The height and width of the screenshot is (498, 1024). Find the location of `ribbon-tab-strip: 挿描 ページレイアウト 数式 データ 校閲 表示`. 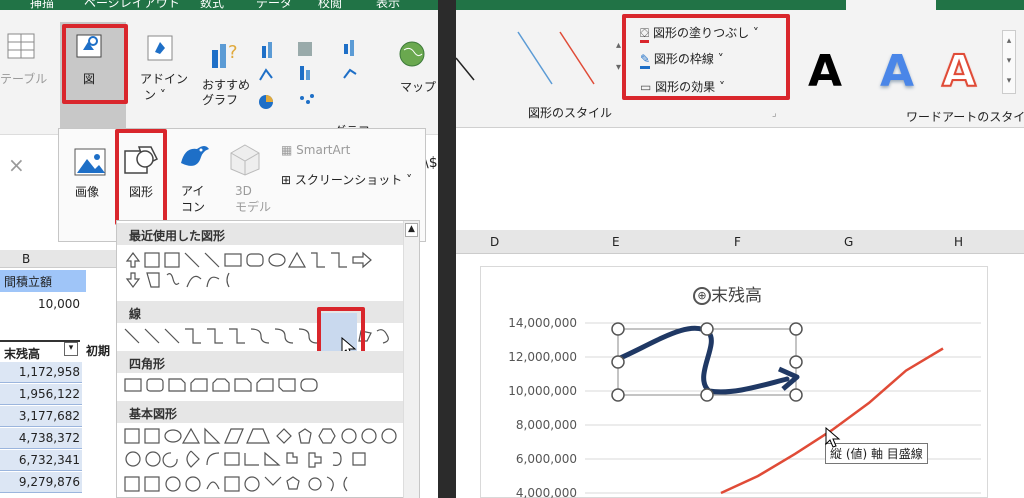

ribbon-tab-strip: 挿描 ページレイアウト 数式 データ 校閲 表示 is located at coordinates (219, 5).